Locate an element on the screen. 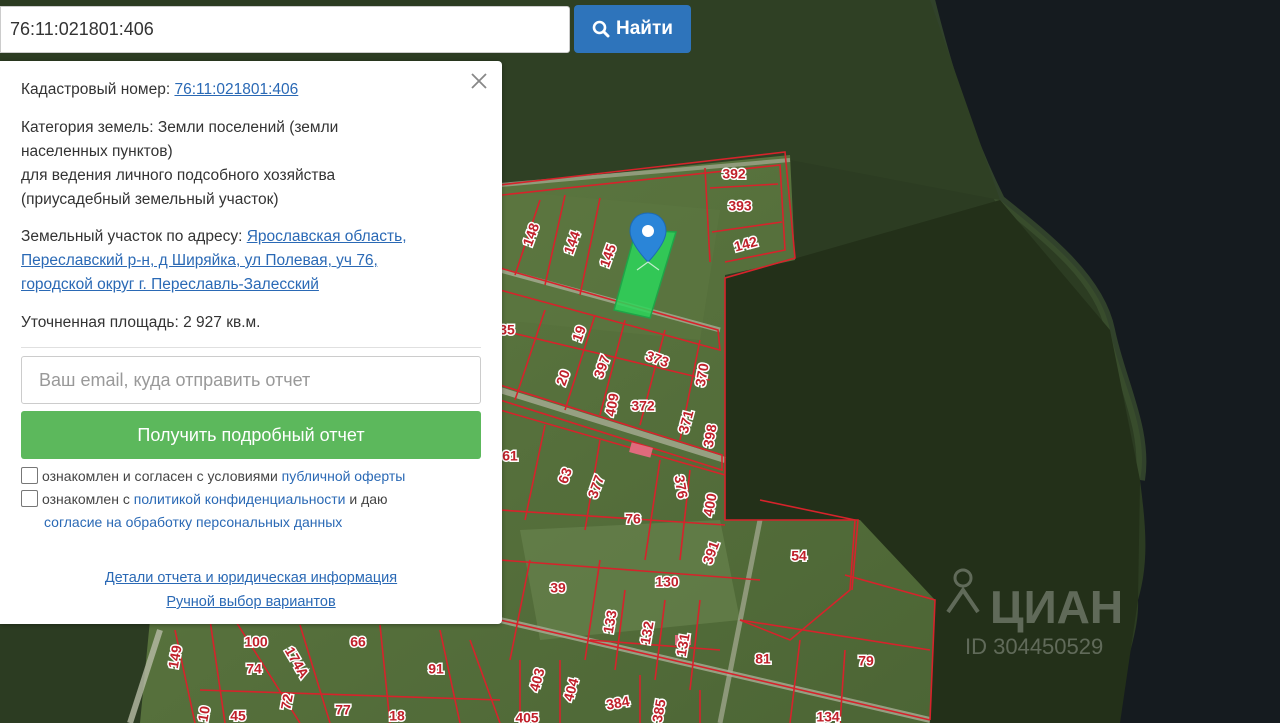 This screenshot has width=1280, height=723. close-icon is located at coordinates (479, 81).